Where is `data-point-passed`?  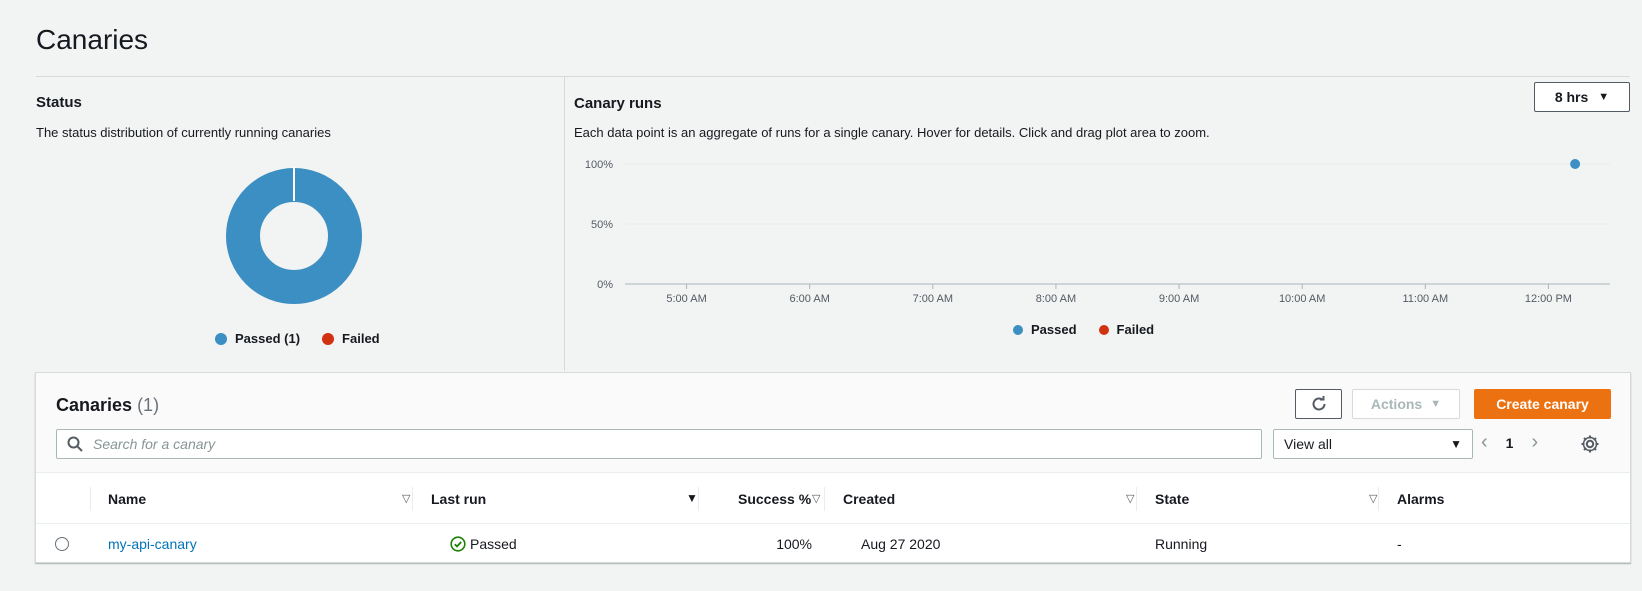
data-point-passed is located at coordinates (1575, 164).